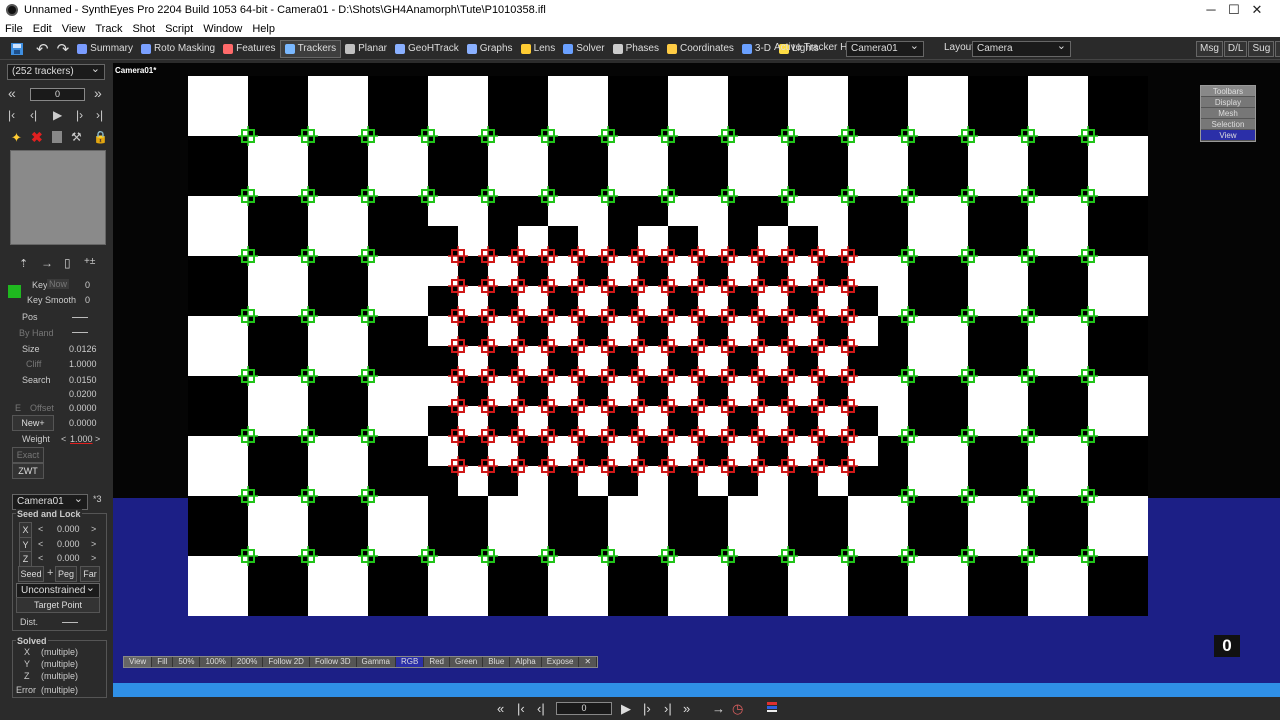 The height and width of the screenshot is (720, 1280). What do you see at coordinates (98, 93) in the screenshot?
I see `fast-forward-icon: »` at bounding box center [98, 93].